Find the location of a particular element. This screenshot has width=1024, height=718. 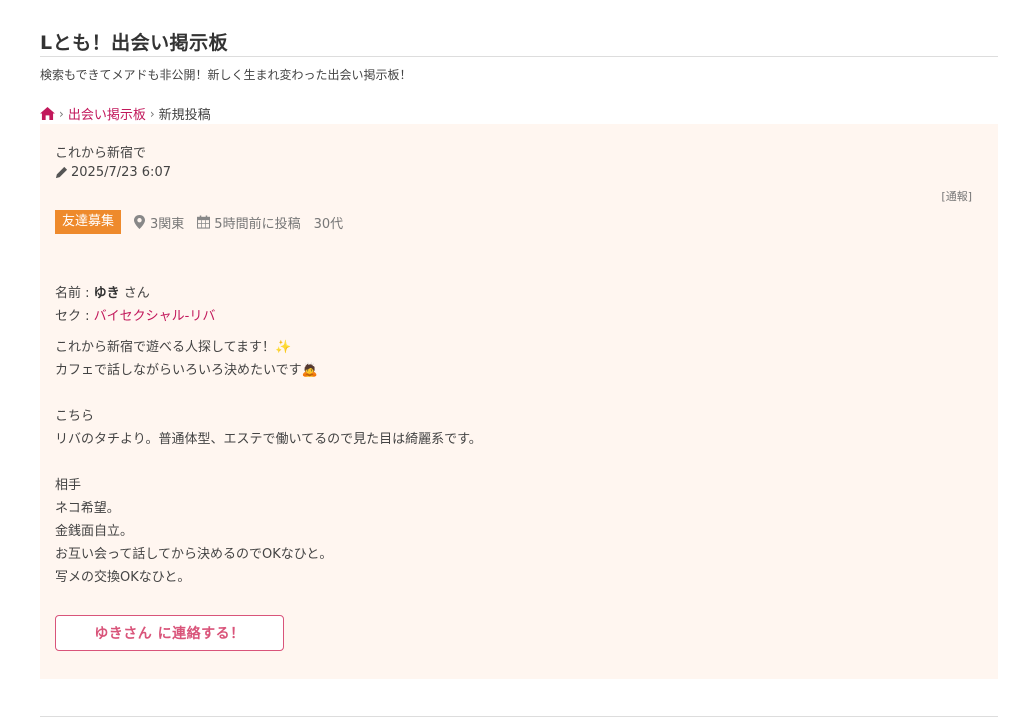

post-body-line: カフェで話しながらいろいろ決めたいです🙇 is located at coordinates (186, 370).